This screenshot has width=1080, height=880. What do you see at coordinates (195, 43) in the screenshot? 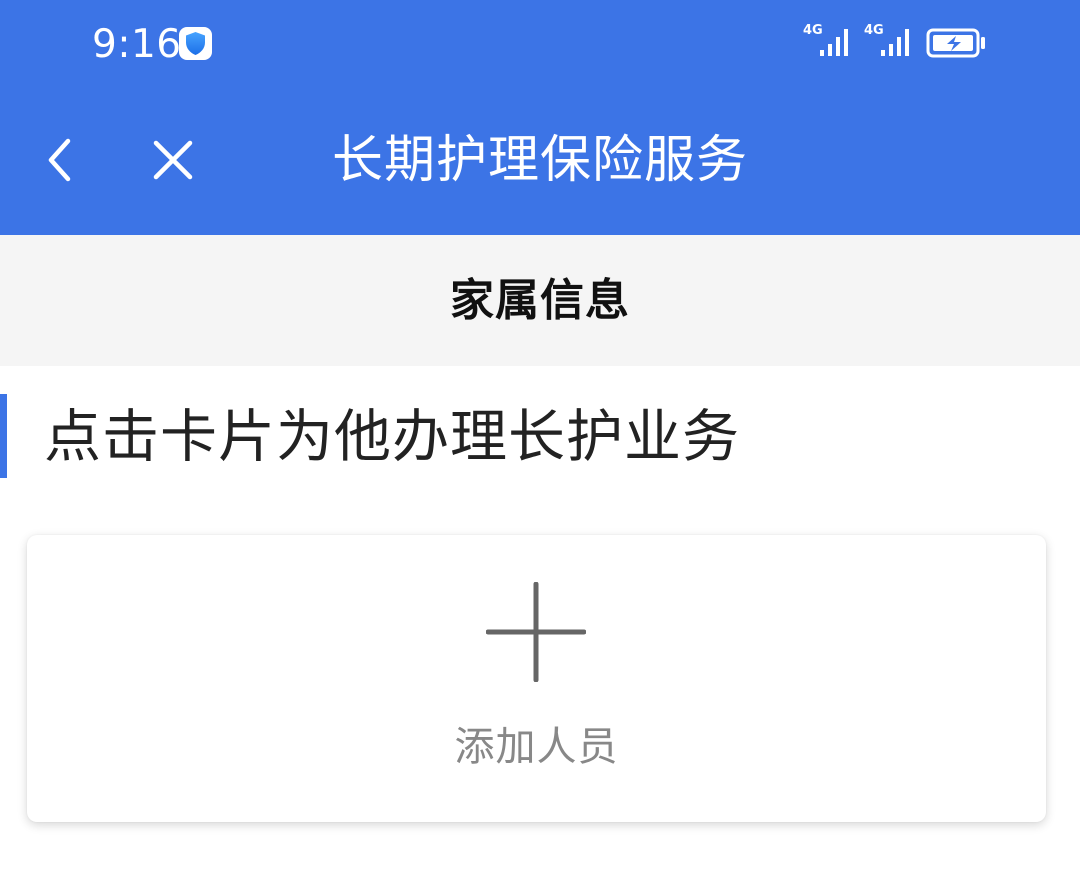
I see `shield-icon` at bounding box center [195, 43].